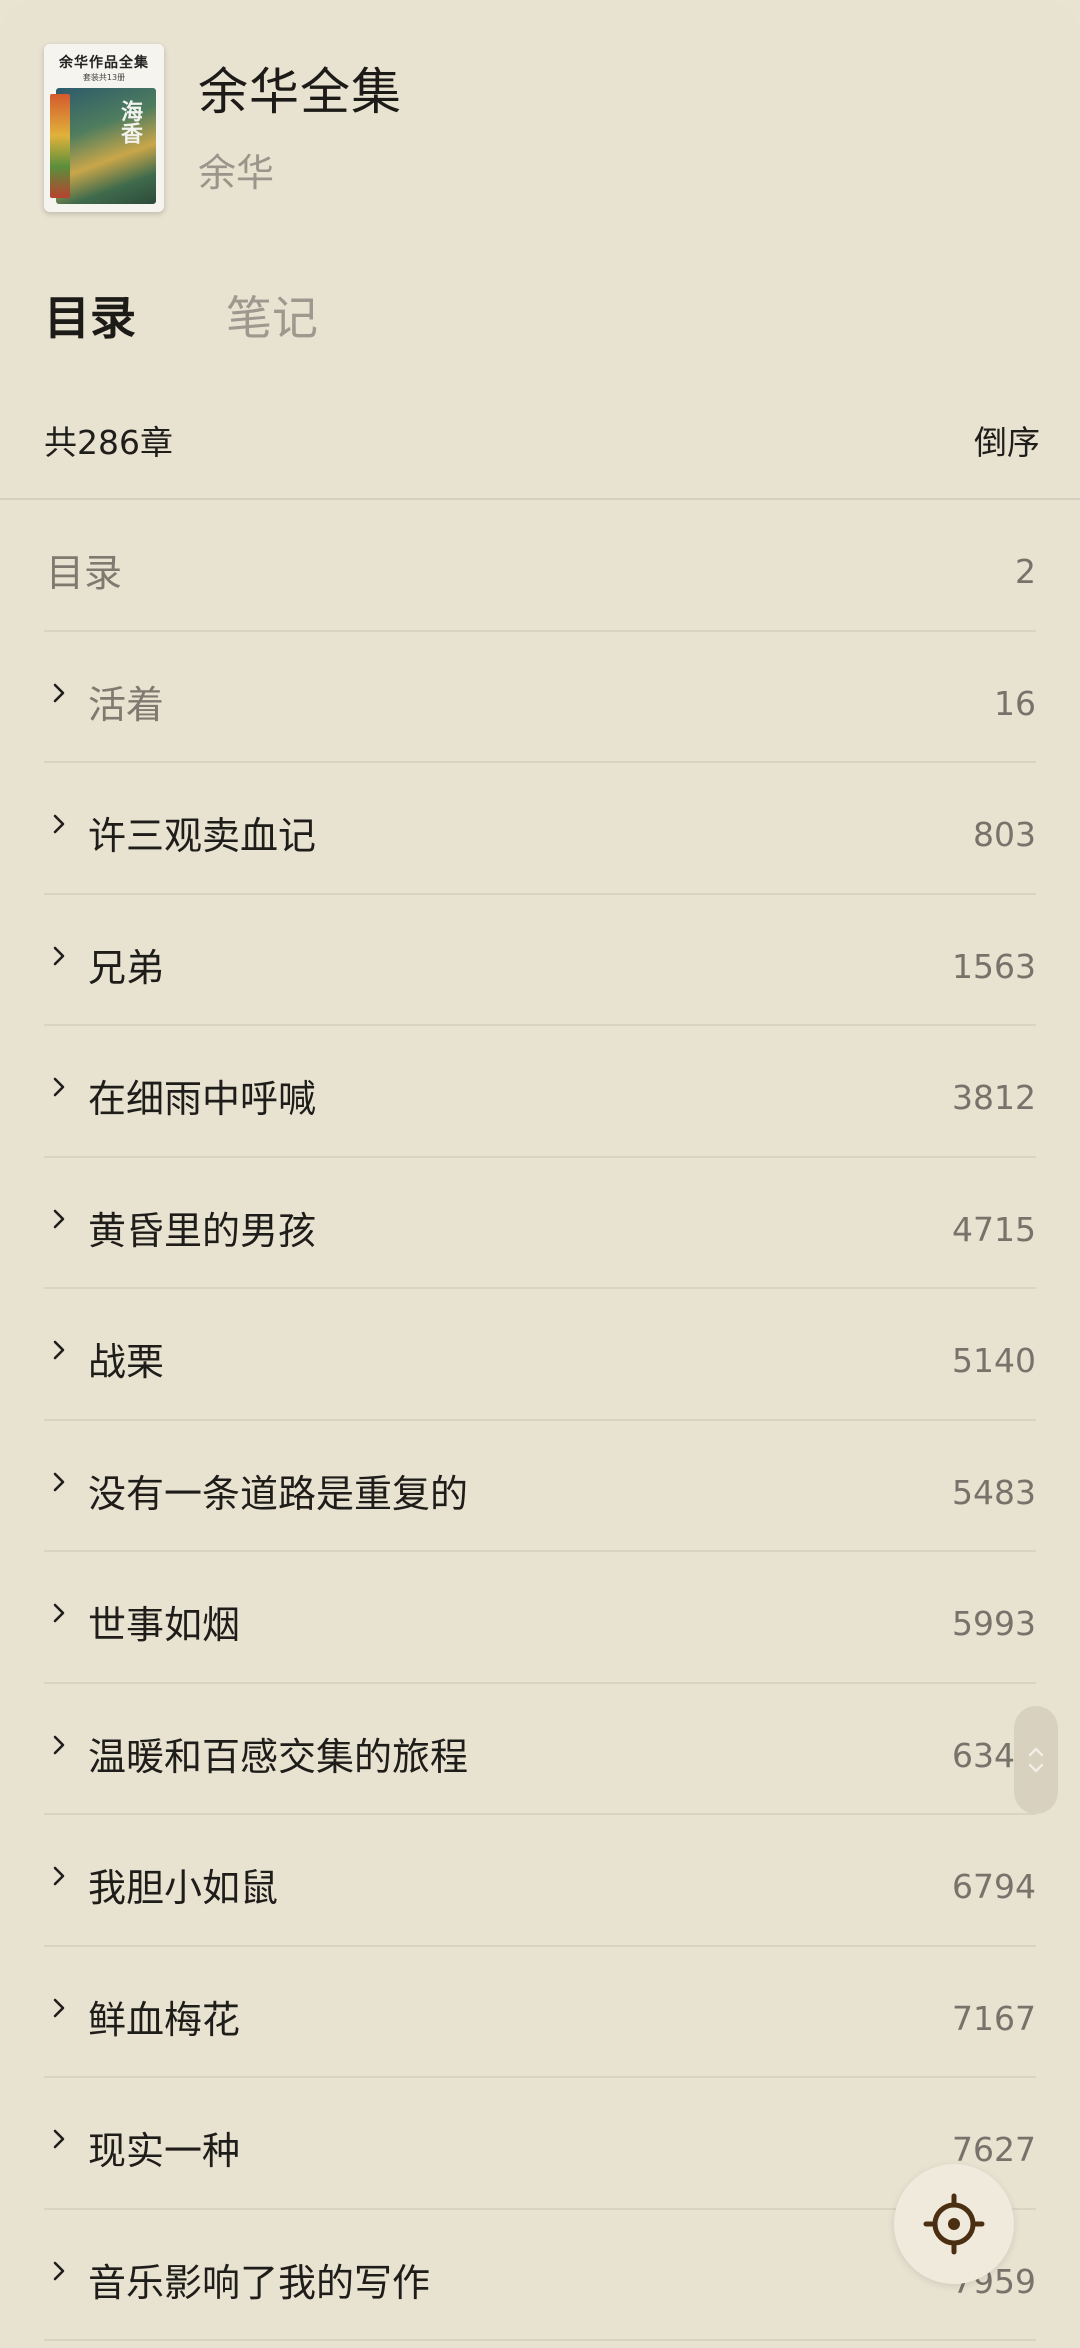 The width and height of the screenshot is (1080, 2348). I want to click on cover-art: 海香, so click(103, 146).